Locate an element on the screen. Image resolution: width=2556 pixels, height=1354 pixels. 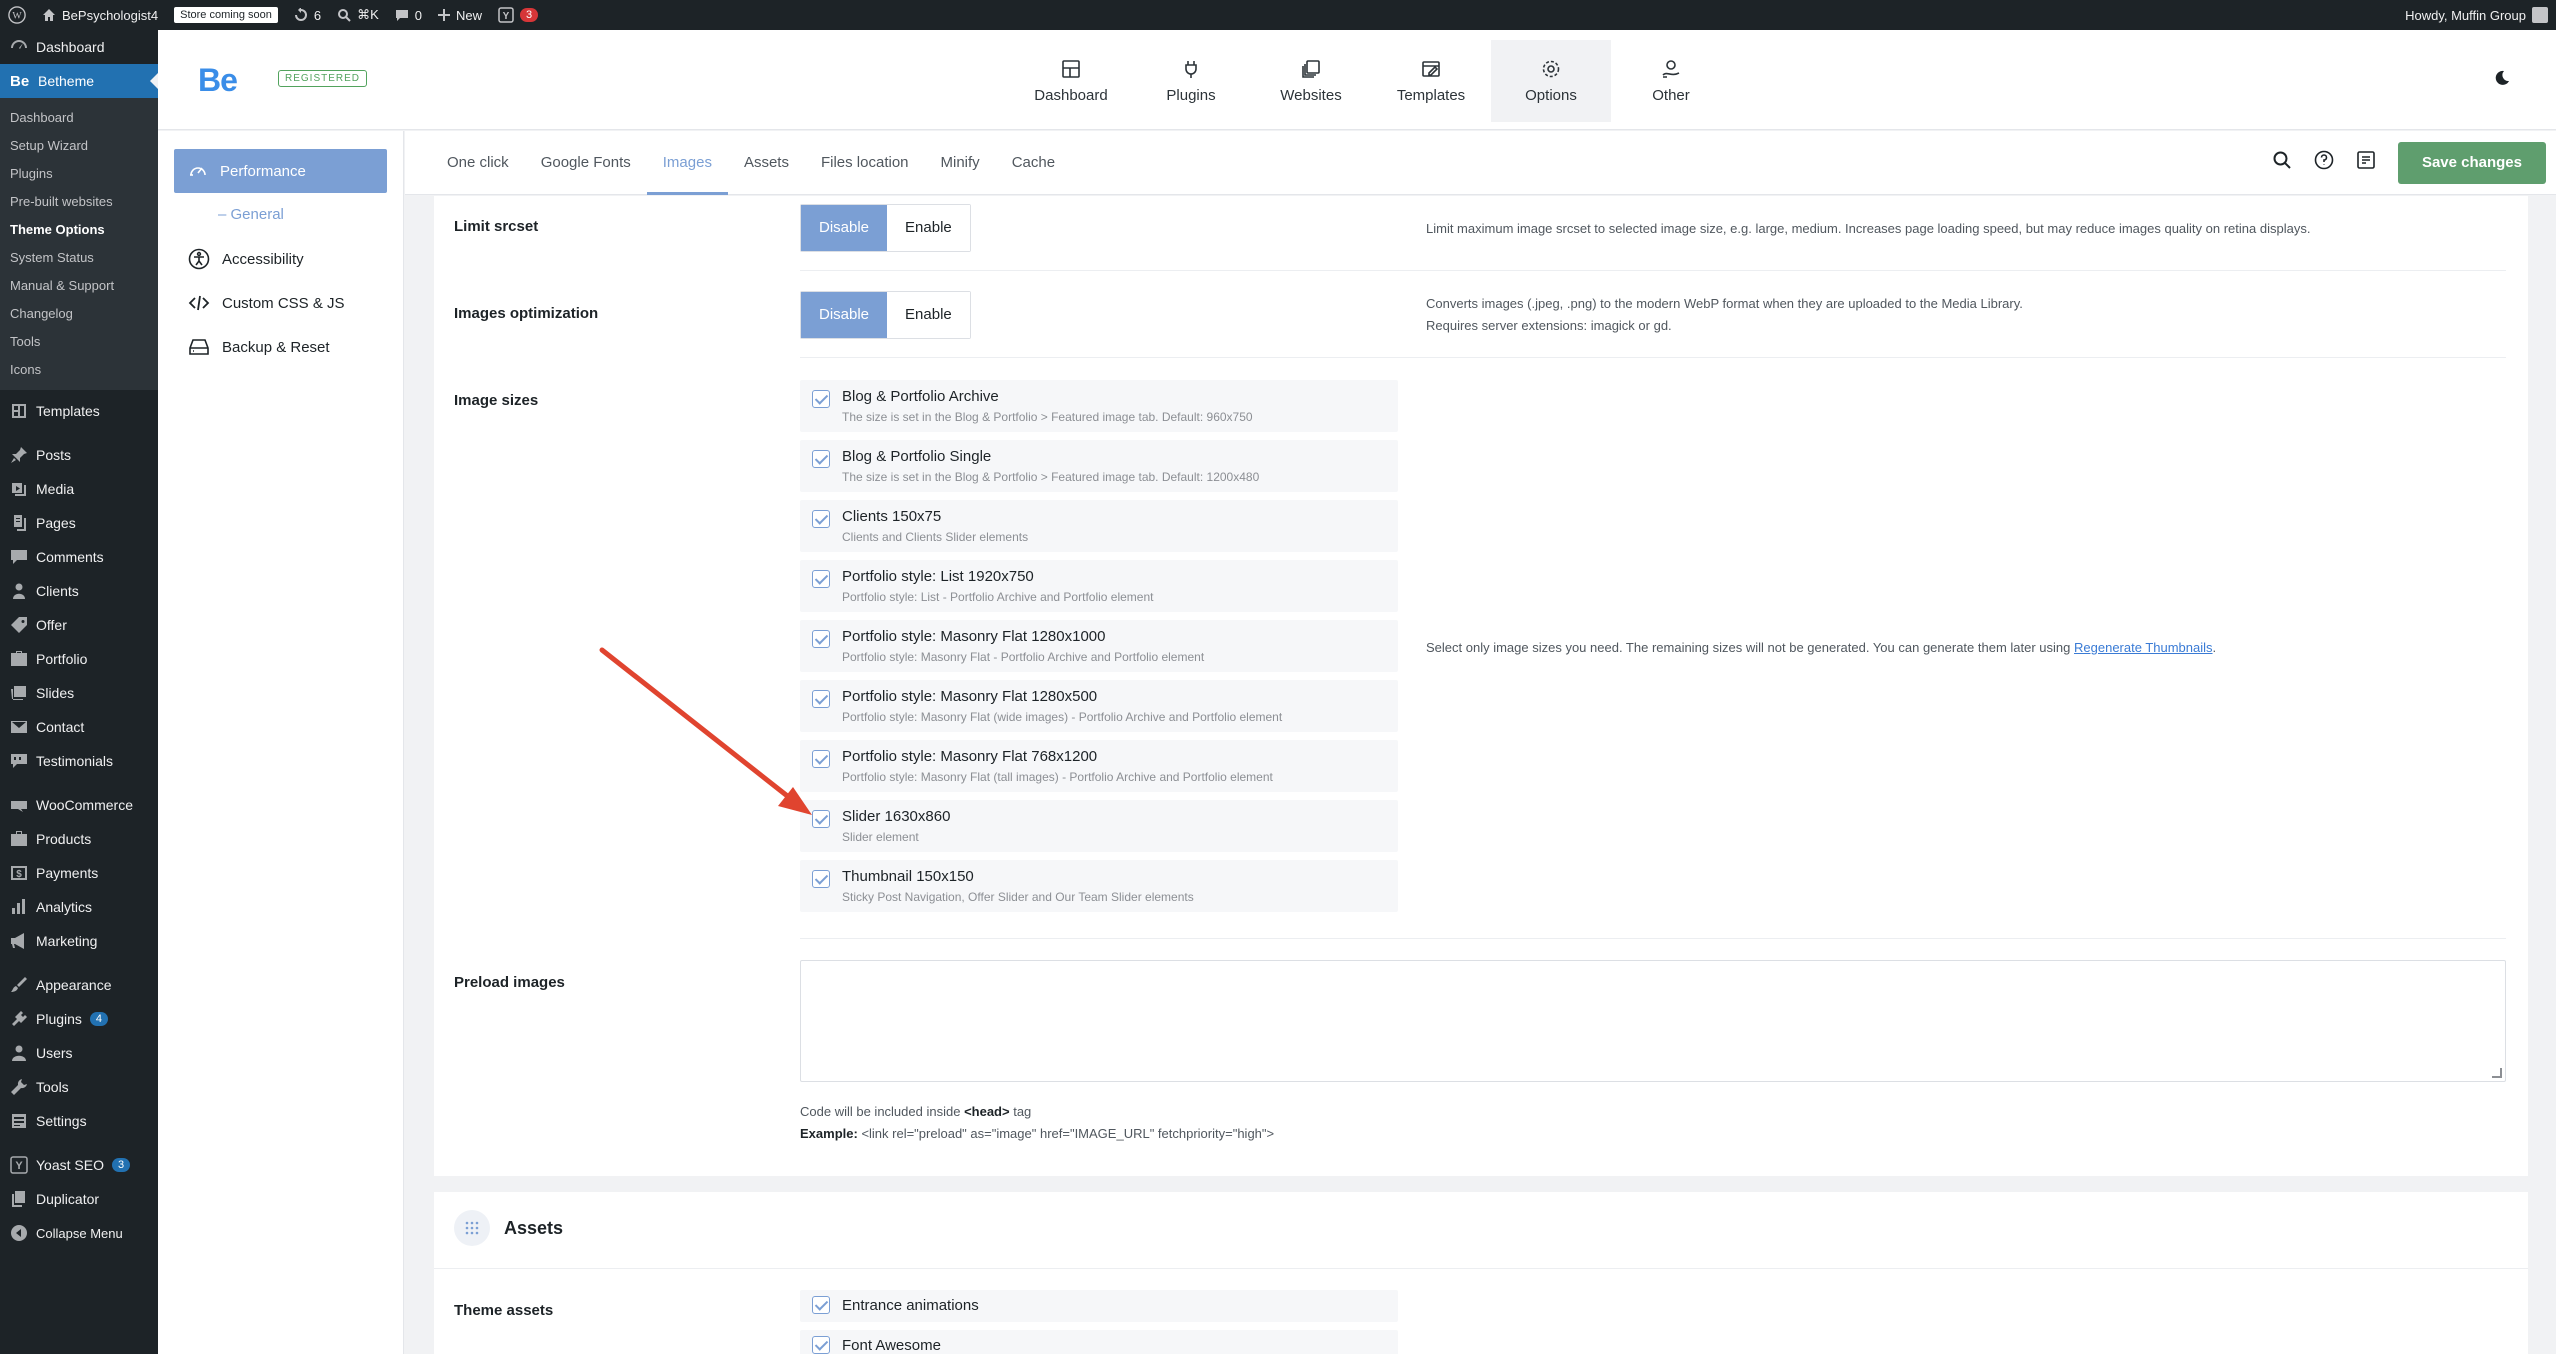
tab-one-click: One click is located at coordinates (478, 163).